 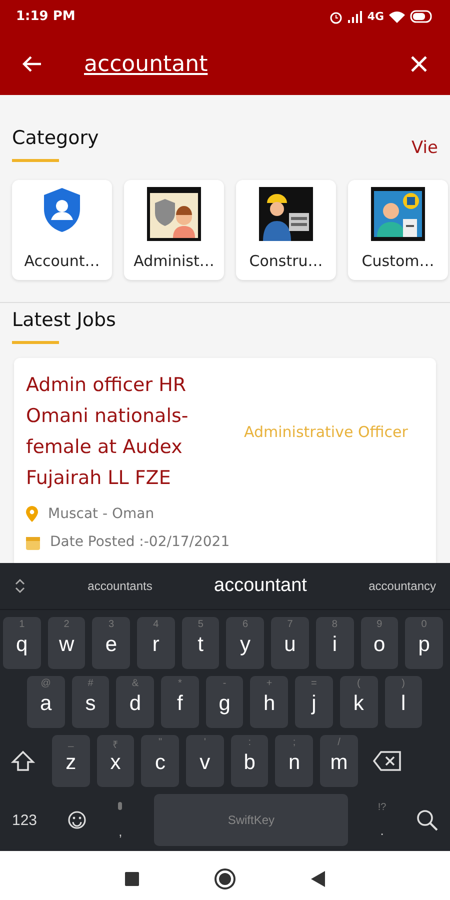 What do you see at coordinates (101, 514) in the screenshot?
I see `job-location: Muscat - Oman` at bounding box center [101, 514].